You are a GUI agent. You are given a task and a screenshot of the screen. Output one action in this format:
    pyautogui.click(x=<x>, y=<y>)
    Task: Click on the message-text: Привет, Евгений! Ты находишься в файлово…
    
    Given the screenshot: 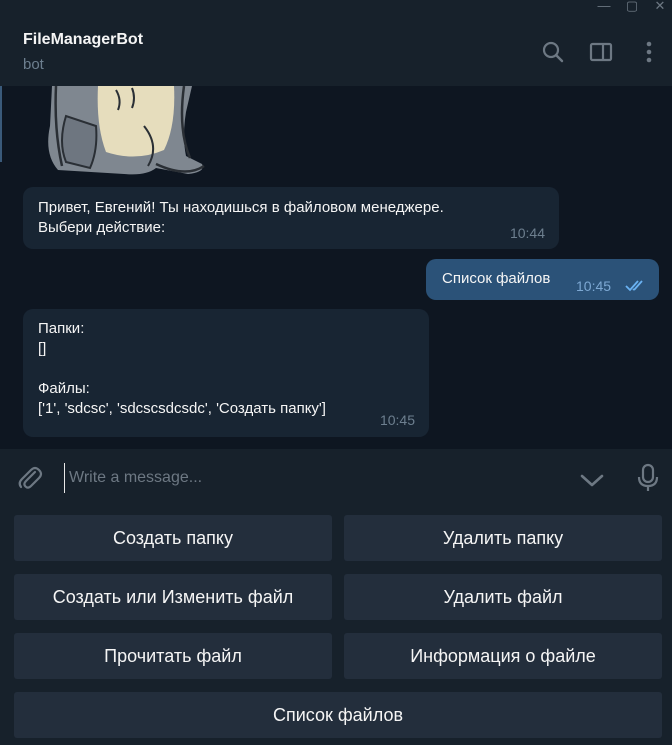 What is the action you would take?
    pyautogui.click(x=241, y=217)
    